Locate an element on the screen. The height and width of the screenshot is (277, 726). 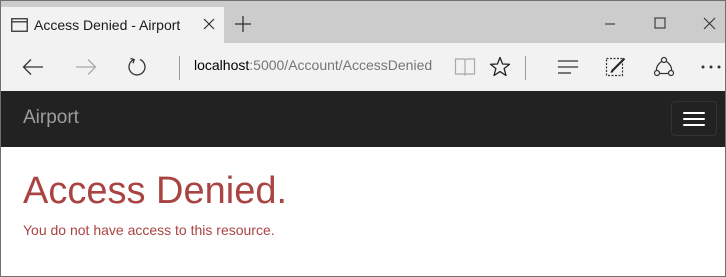
more-icon is located at coordinates (711, 67).